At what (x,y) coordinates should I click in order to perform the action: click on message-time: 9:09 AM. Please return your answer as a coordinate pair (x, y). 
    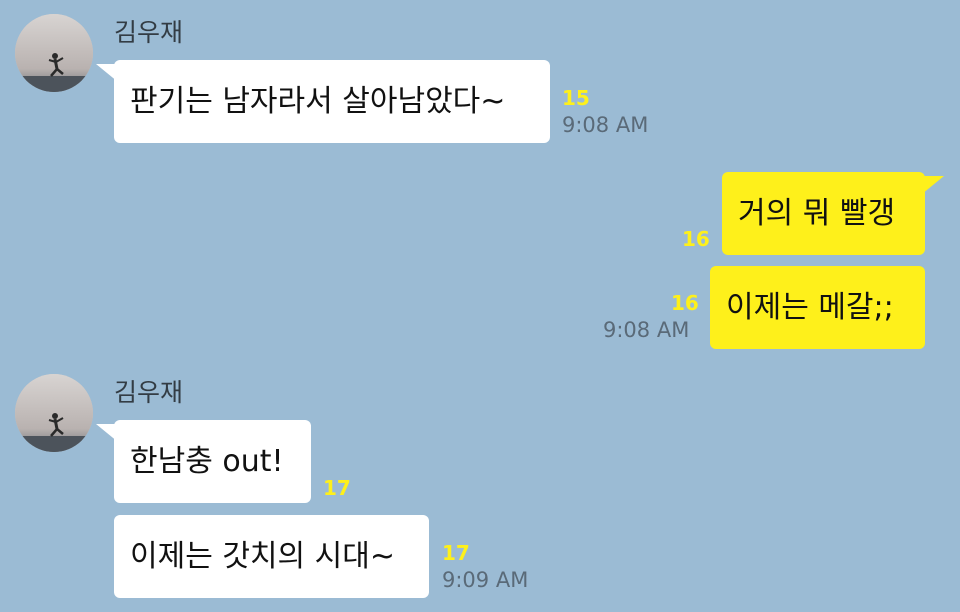
    Looking at the image, I should click on (485, 580).